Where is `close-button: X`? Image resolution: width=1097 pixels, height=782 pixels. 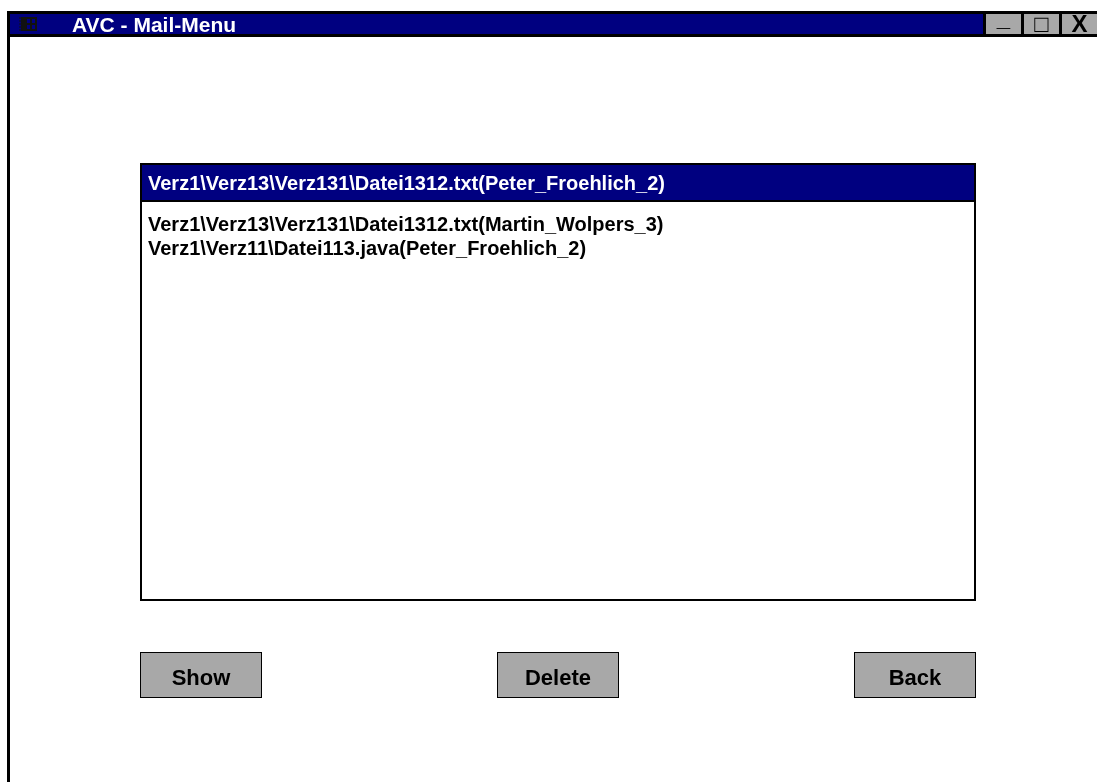 close-button: X is located at coordinates (1078, 24).